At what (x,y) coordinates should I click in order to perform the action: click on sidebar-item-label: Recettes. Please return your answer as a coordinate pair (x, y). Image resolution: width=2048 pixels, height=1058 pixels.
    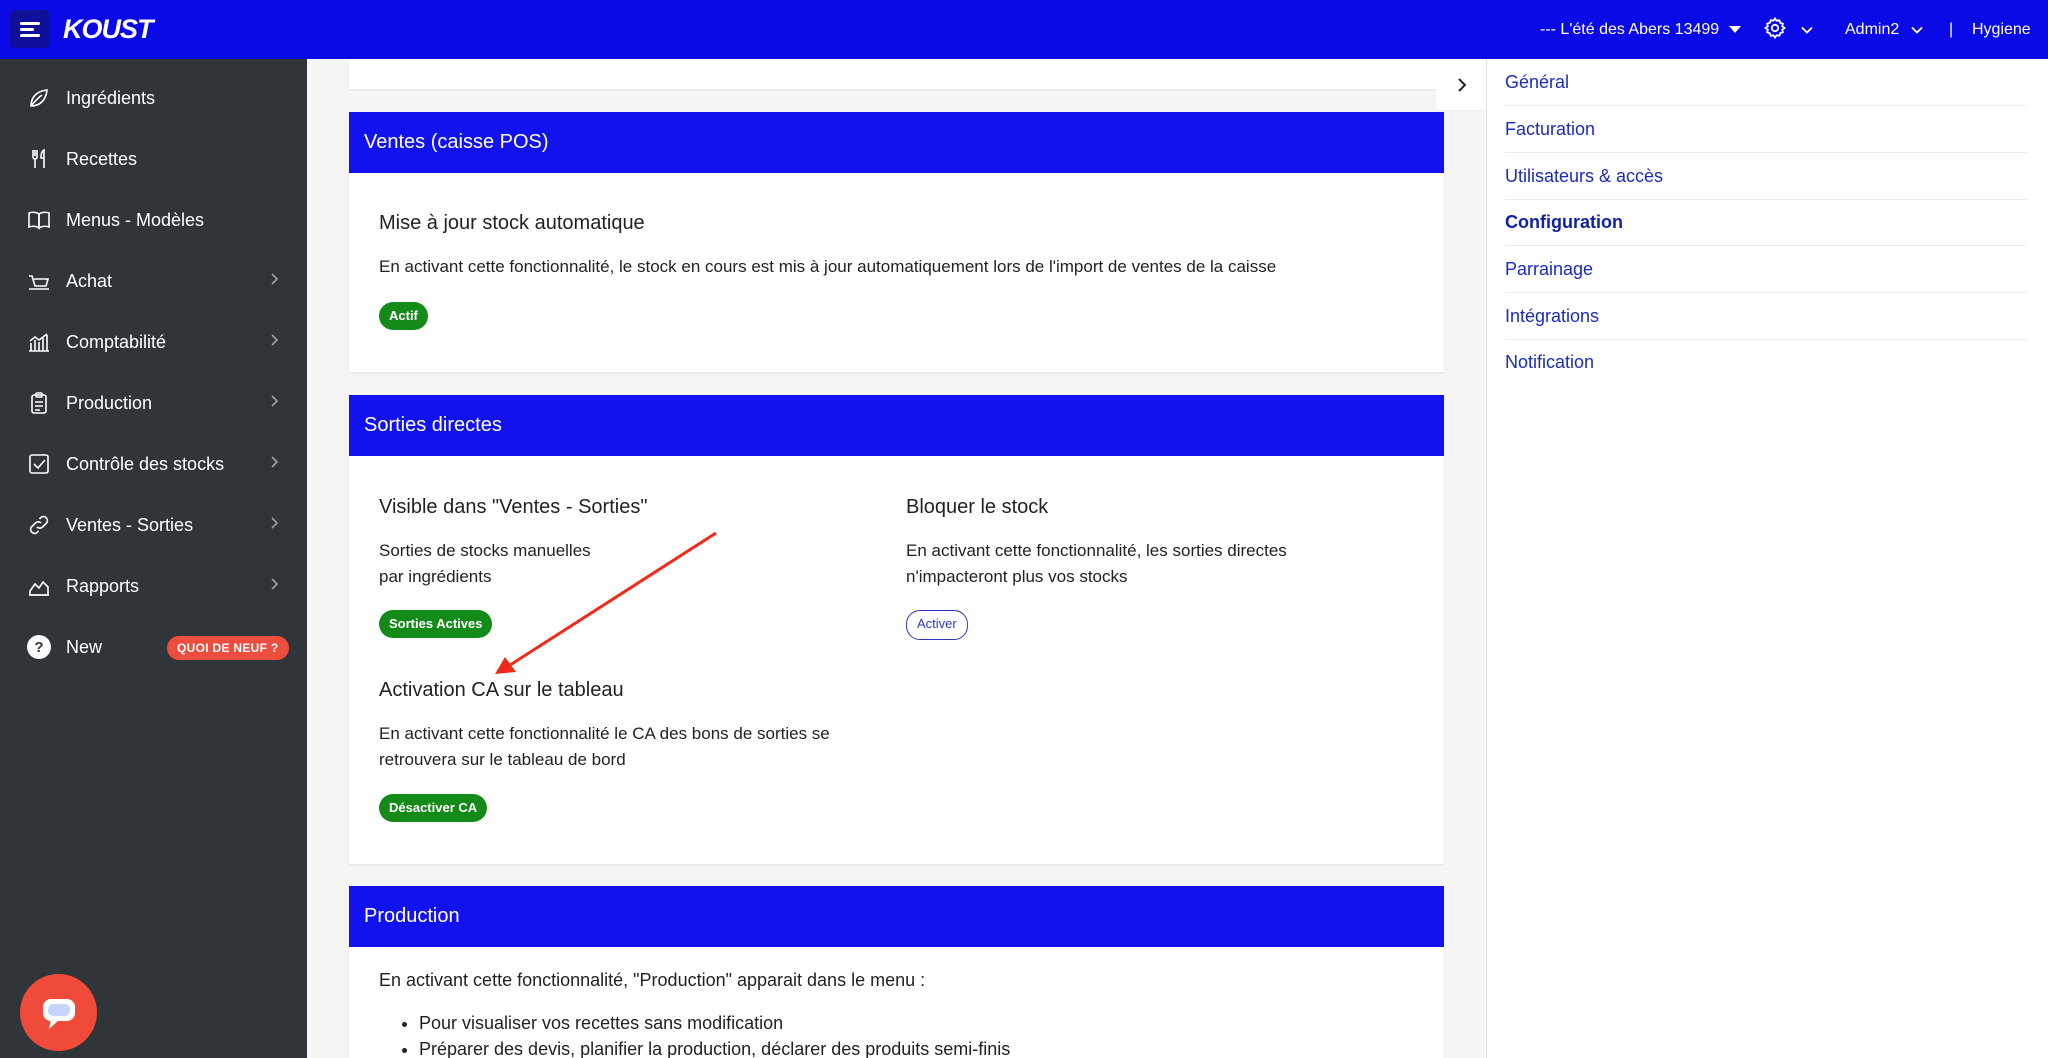
    Looking at the image, I should click on (102, 158).